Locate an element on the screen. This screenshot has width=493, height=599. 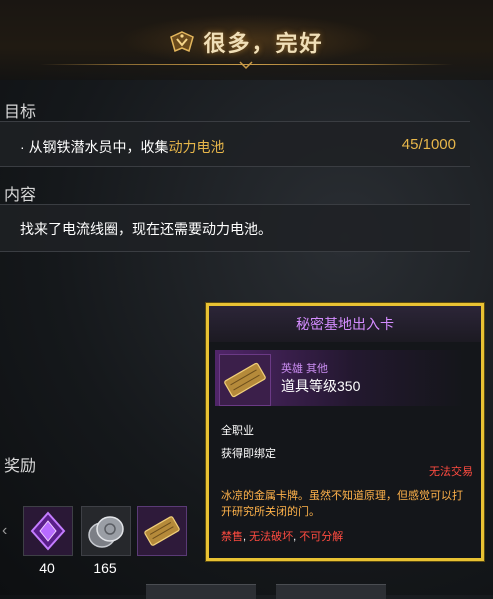
tooltip-no-disassemble: 不可分解 is located at coordinates (321, 537).